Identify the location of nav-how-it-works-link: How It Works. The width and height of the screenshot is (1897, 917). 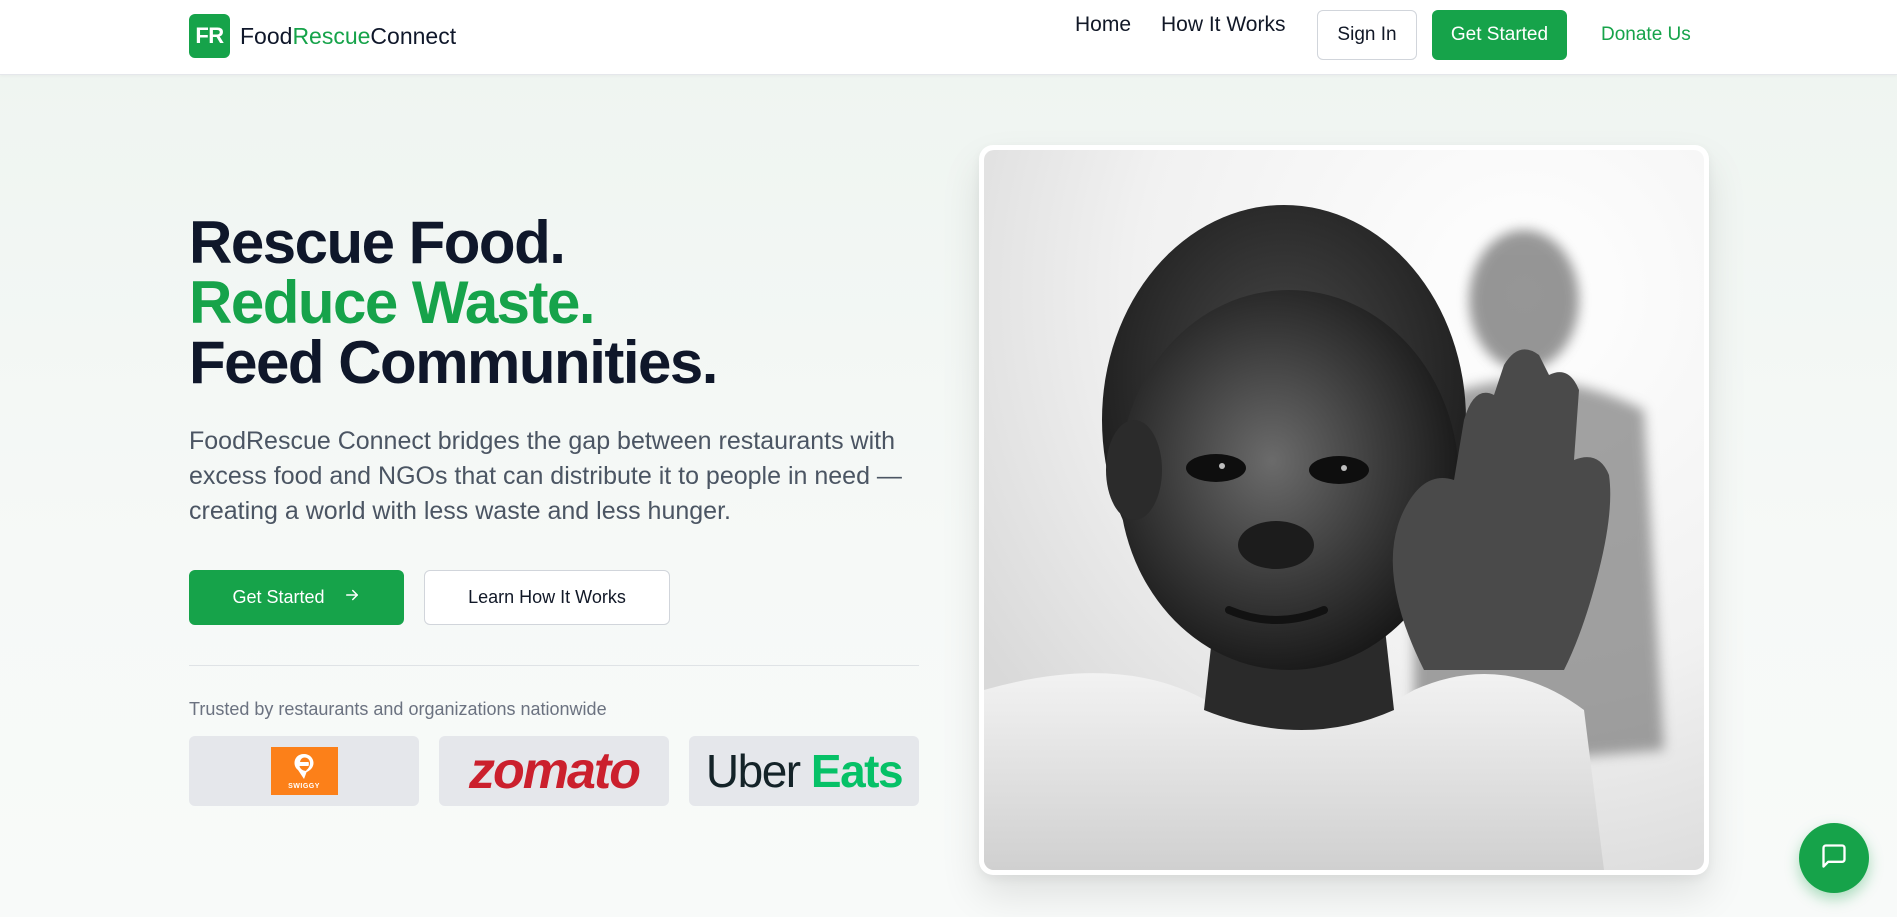
(1223, 25).